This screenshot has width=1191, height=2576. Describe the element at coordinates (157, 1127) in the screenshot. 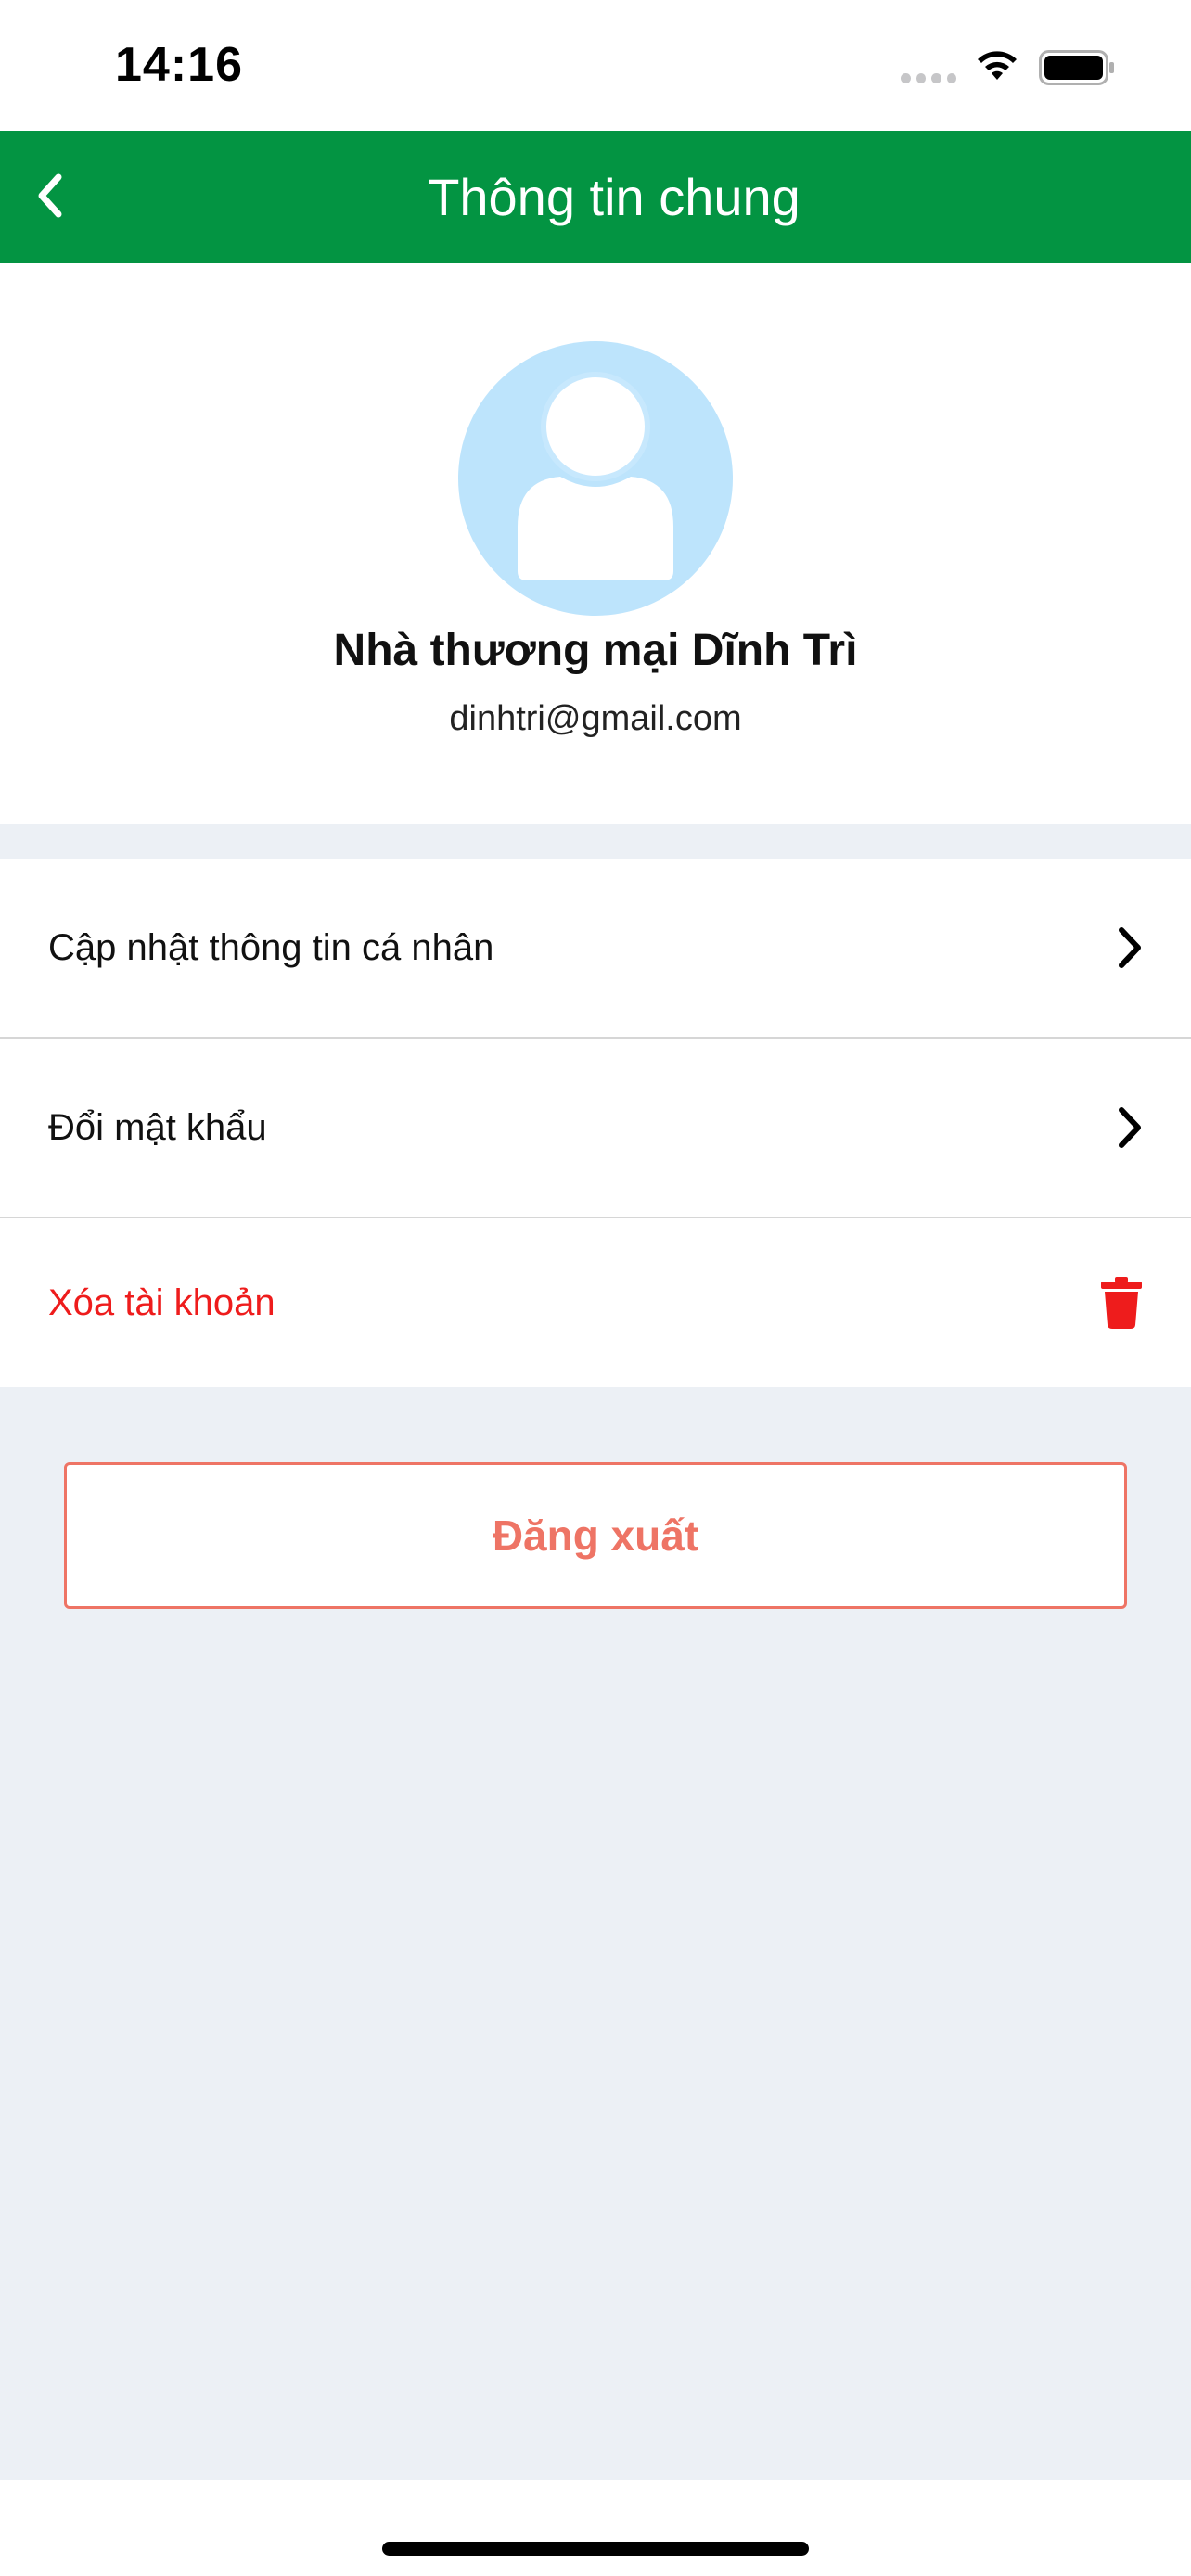

I see `menu-item-label: Đổi mật khẩu` at that location.